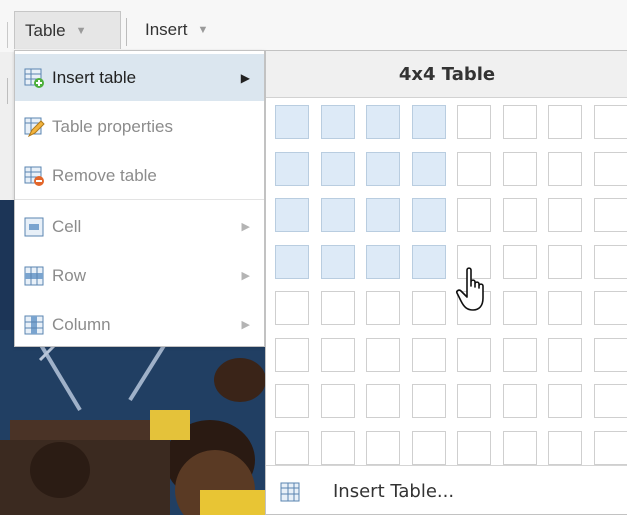 This screenshot has height=515, width=627. Describe the element at coordinates (313, 26) in the screenshot. I see `menubar: Table ▼ Insert ▼` at that location.